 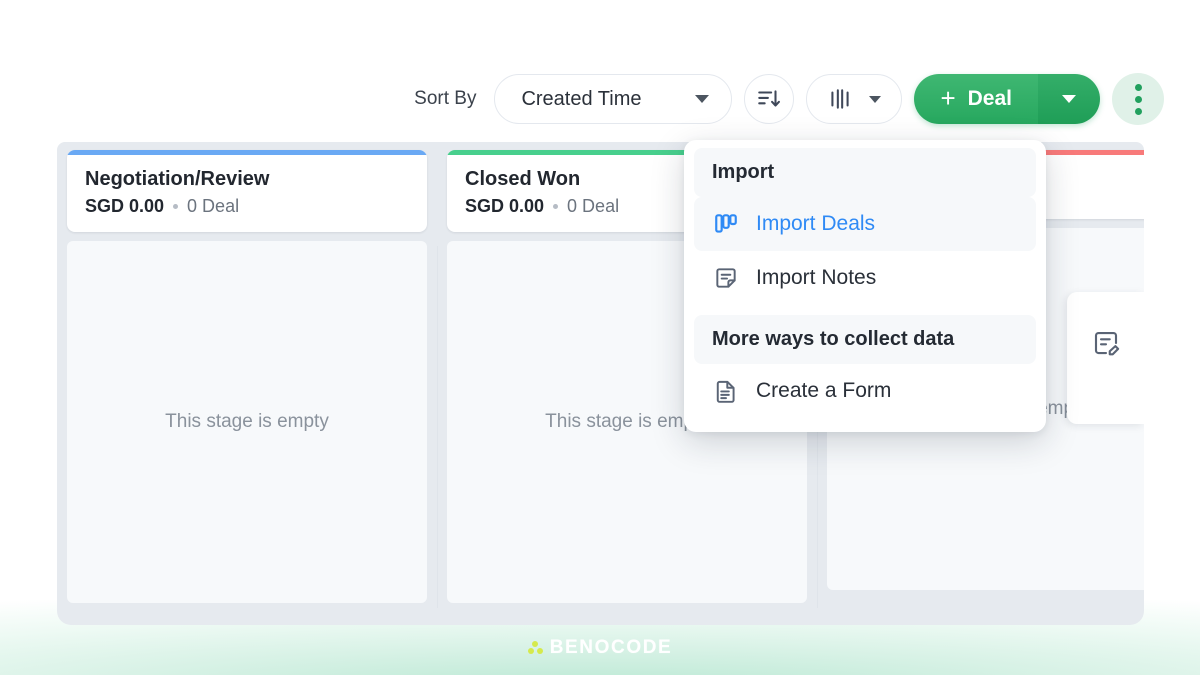 I want to click on sort-field-select: Created Time, so click(x=613, y=99).